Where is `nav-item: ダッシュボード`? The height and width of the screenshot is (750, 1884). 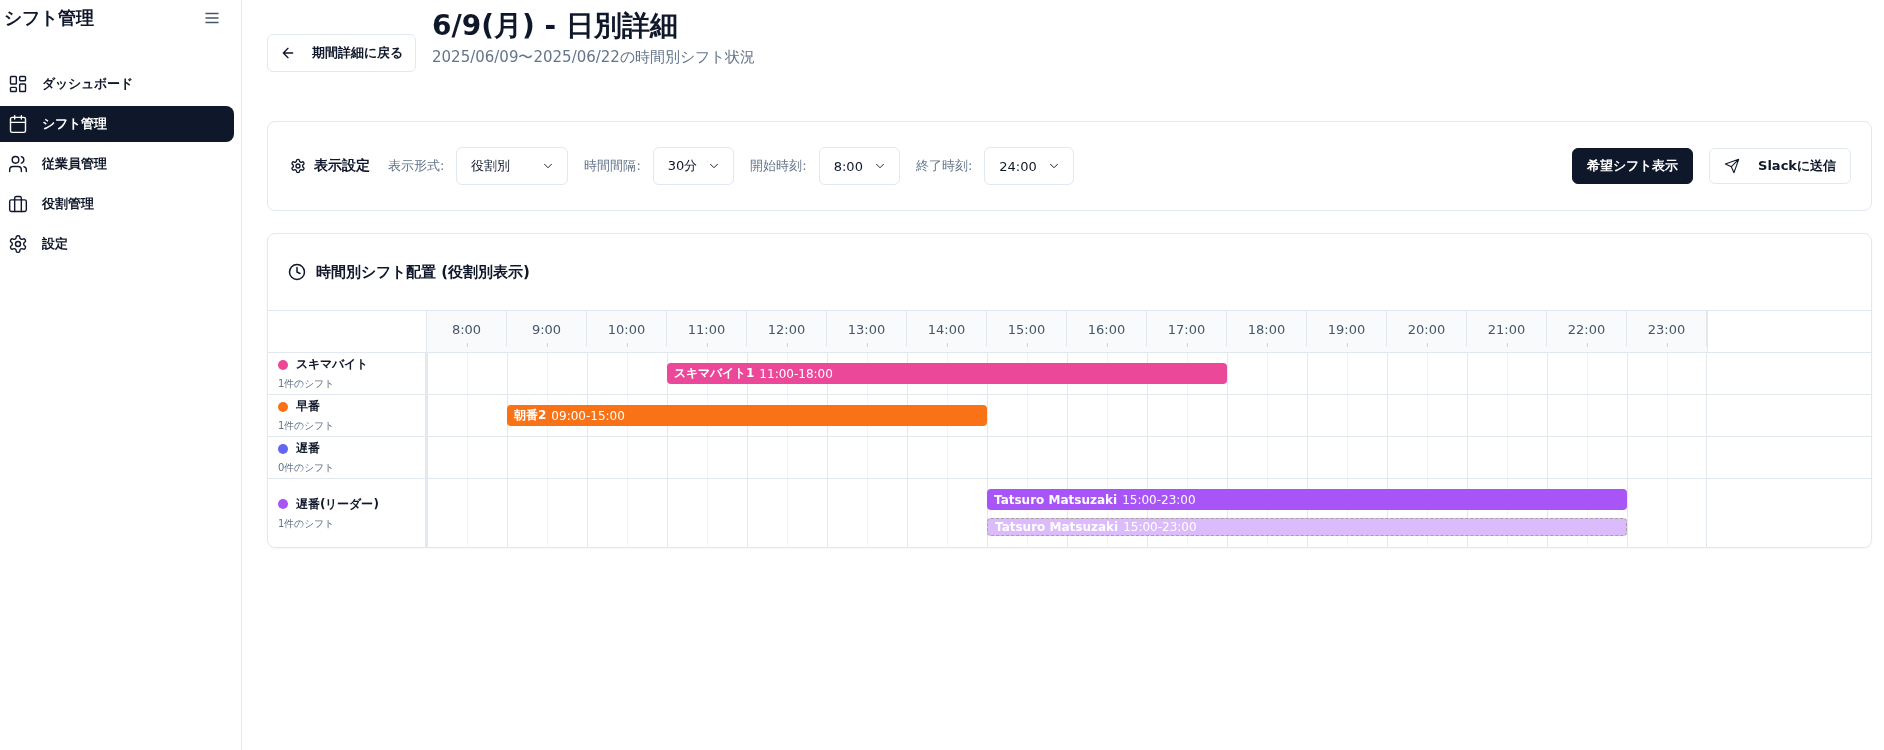
nav-item: ダッシュボード is located at coordinates (117, 84).